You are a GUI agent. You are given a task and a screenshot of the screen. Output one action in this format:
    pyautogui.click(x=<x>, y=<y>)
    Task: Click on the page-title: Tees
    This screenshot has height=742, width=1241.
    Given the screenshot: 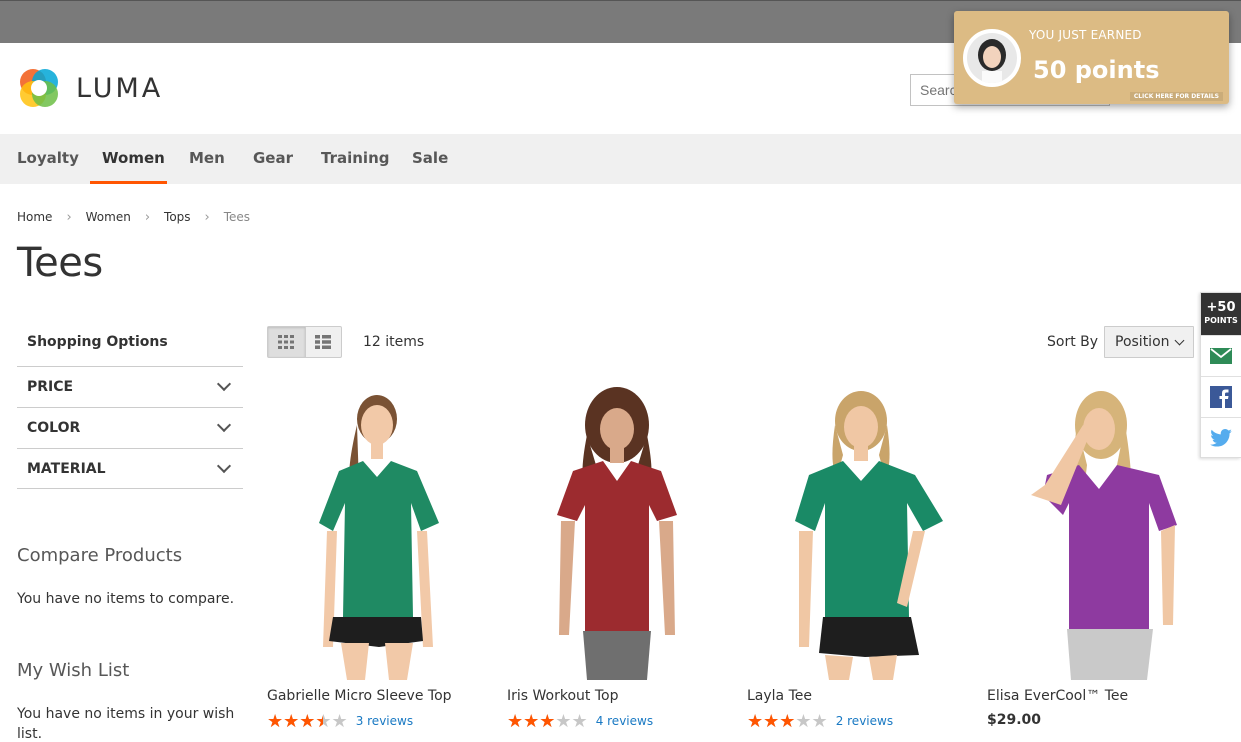 What is the action you would take?
    pyautogui.click(x=60, y=263)
    